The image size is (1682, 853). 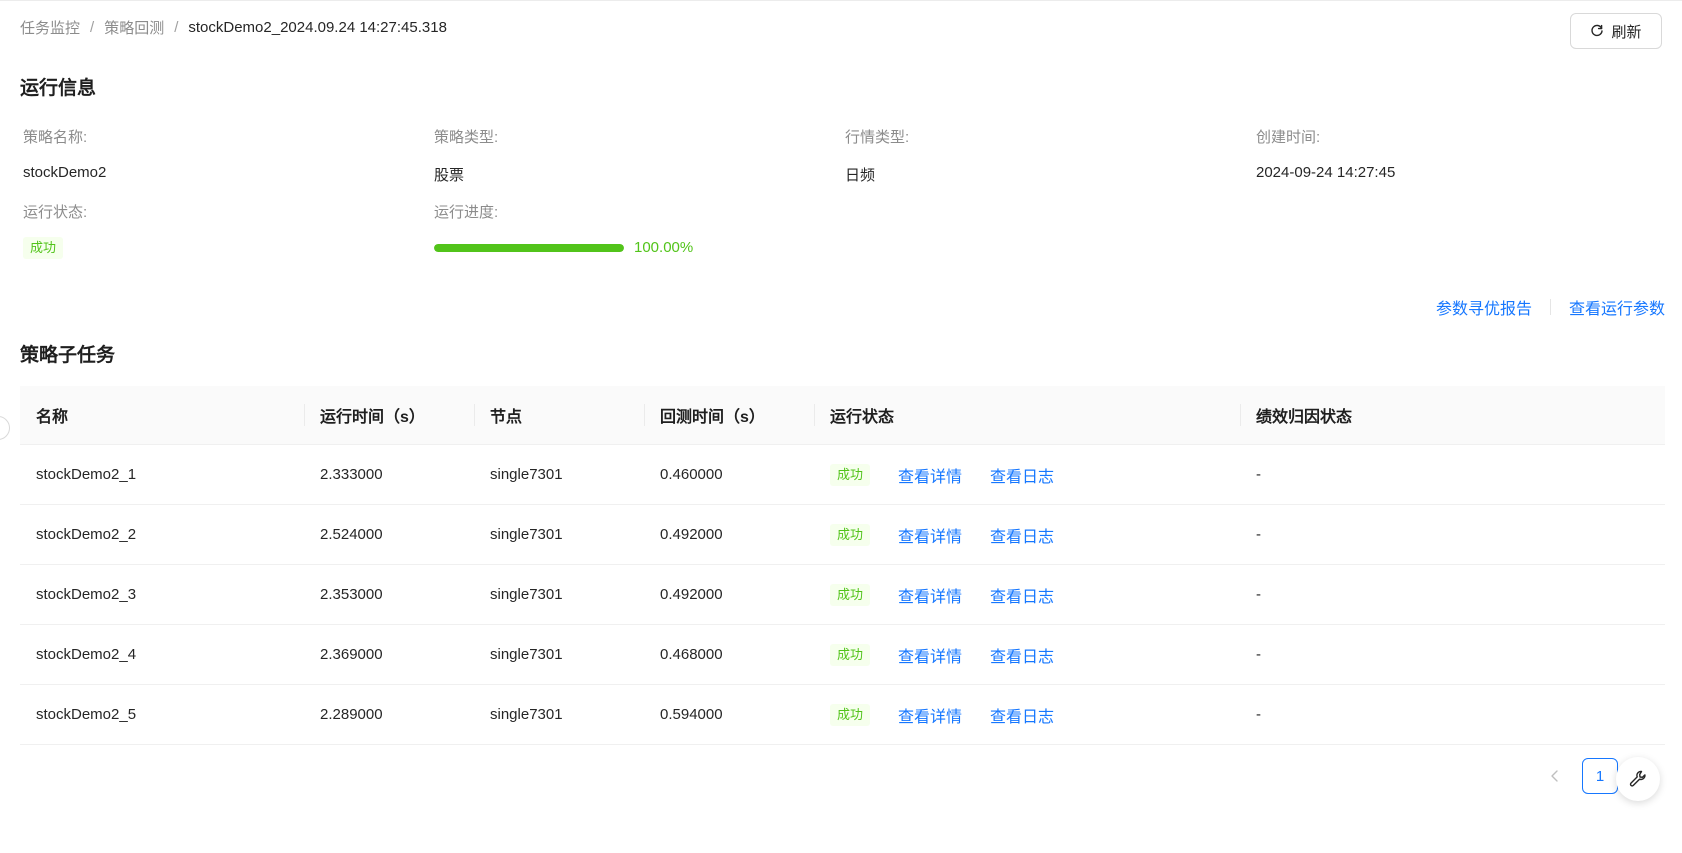 I want to click on page-number-button: 1, so click(x=1600, y=776).